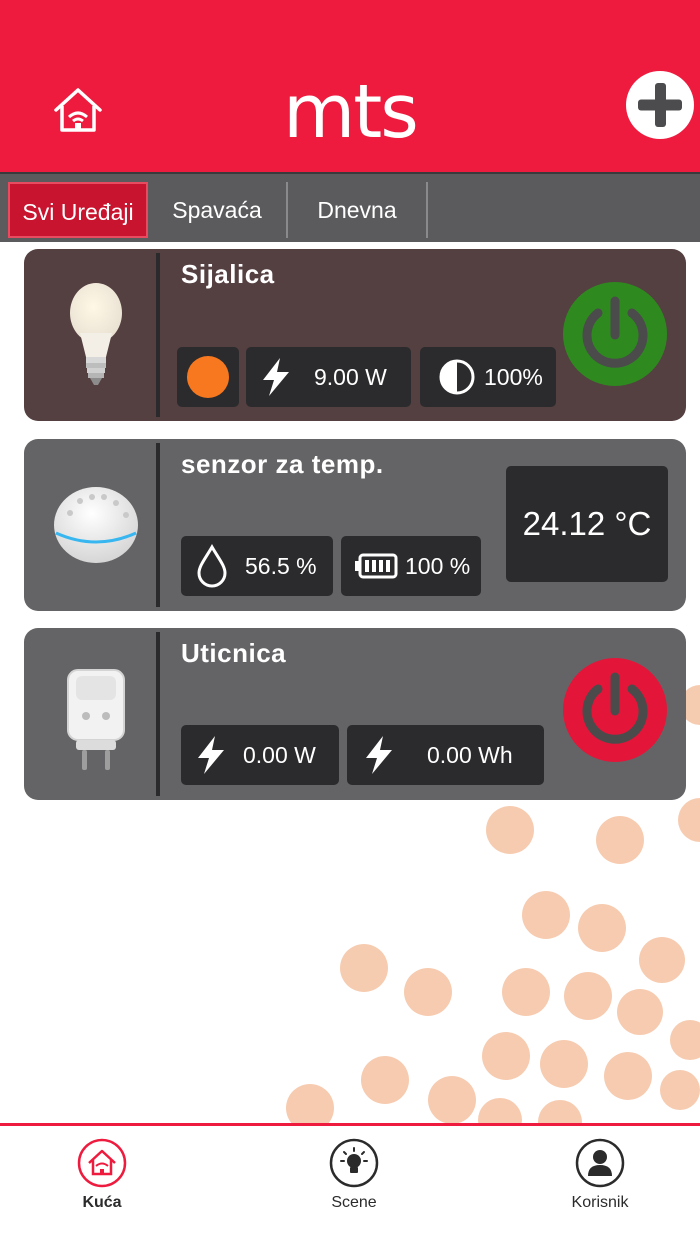 Image resolution: width=700 pixels, height=1244 pixels. What do you see at coordinates (102, 1202) in the screenshot?
I see `nav-label: Kuća` at bounding box center [102, 1202].